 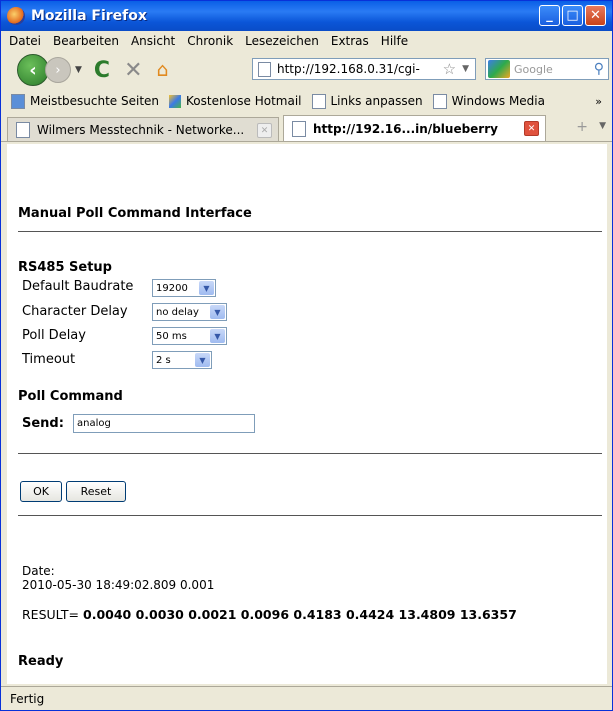 What do you see at coordinates (465, 69) in the screenshot?
I see `url-dropdown-icon: ▼` at bounding box center [465, 69].